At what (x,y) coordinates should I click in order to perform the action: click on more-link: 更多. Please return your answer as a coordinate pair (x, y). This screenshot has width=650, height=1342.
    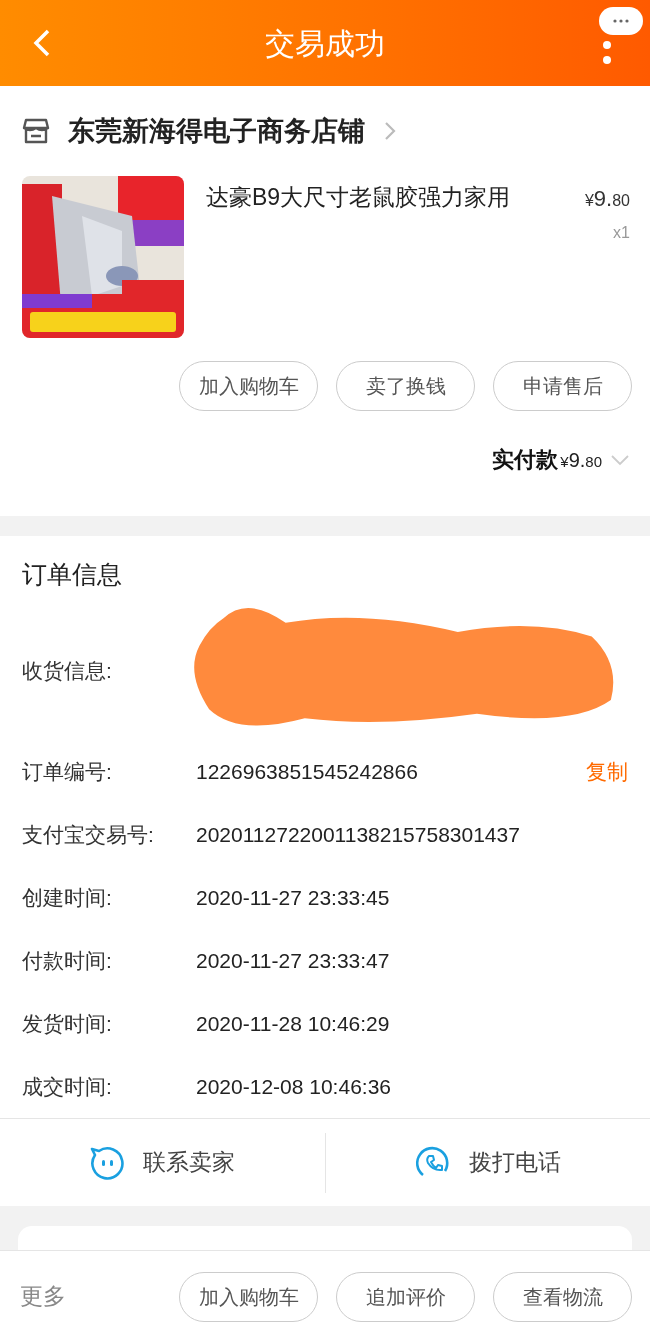
    Looking at the image, I should click on (43, 1296).